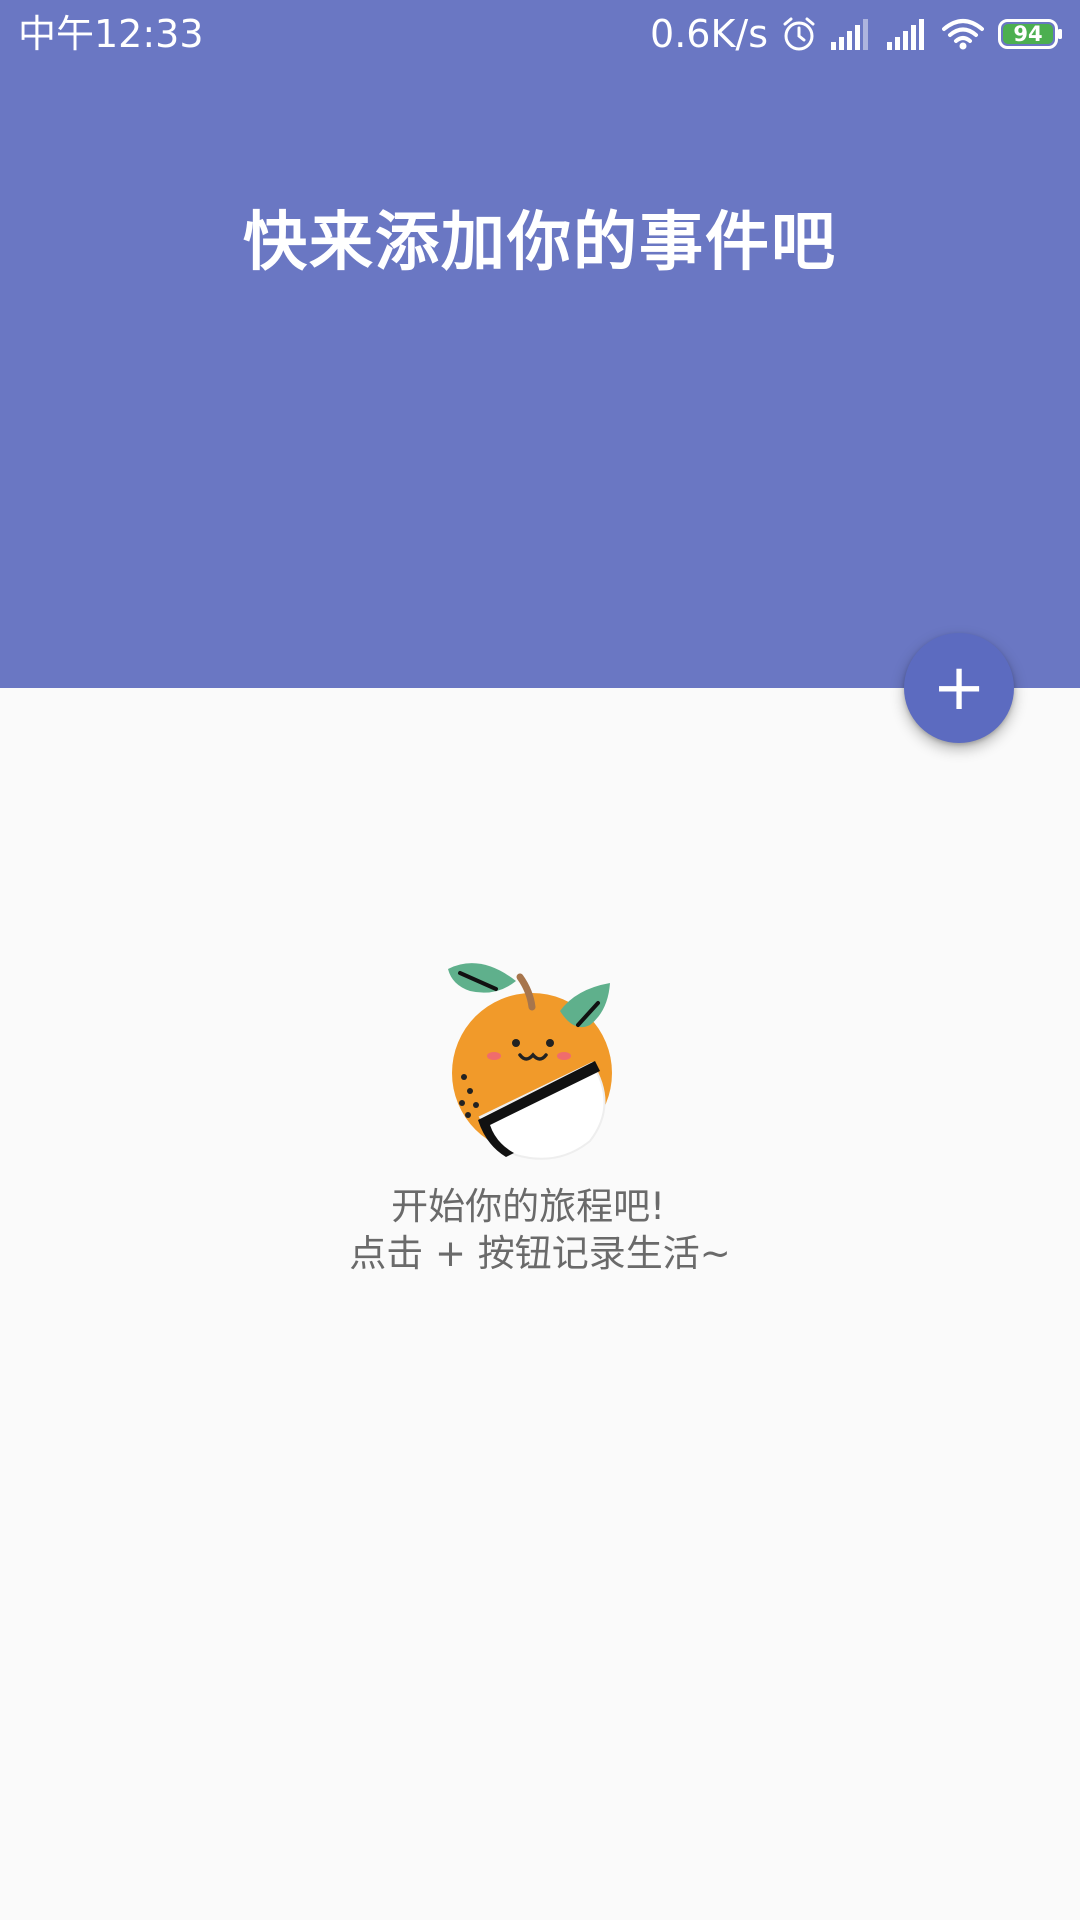 This screenshot has height=1920, width=1080. I want to click on network-speed: 0.6K/s, so click(709, 34).